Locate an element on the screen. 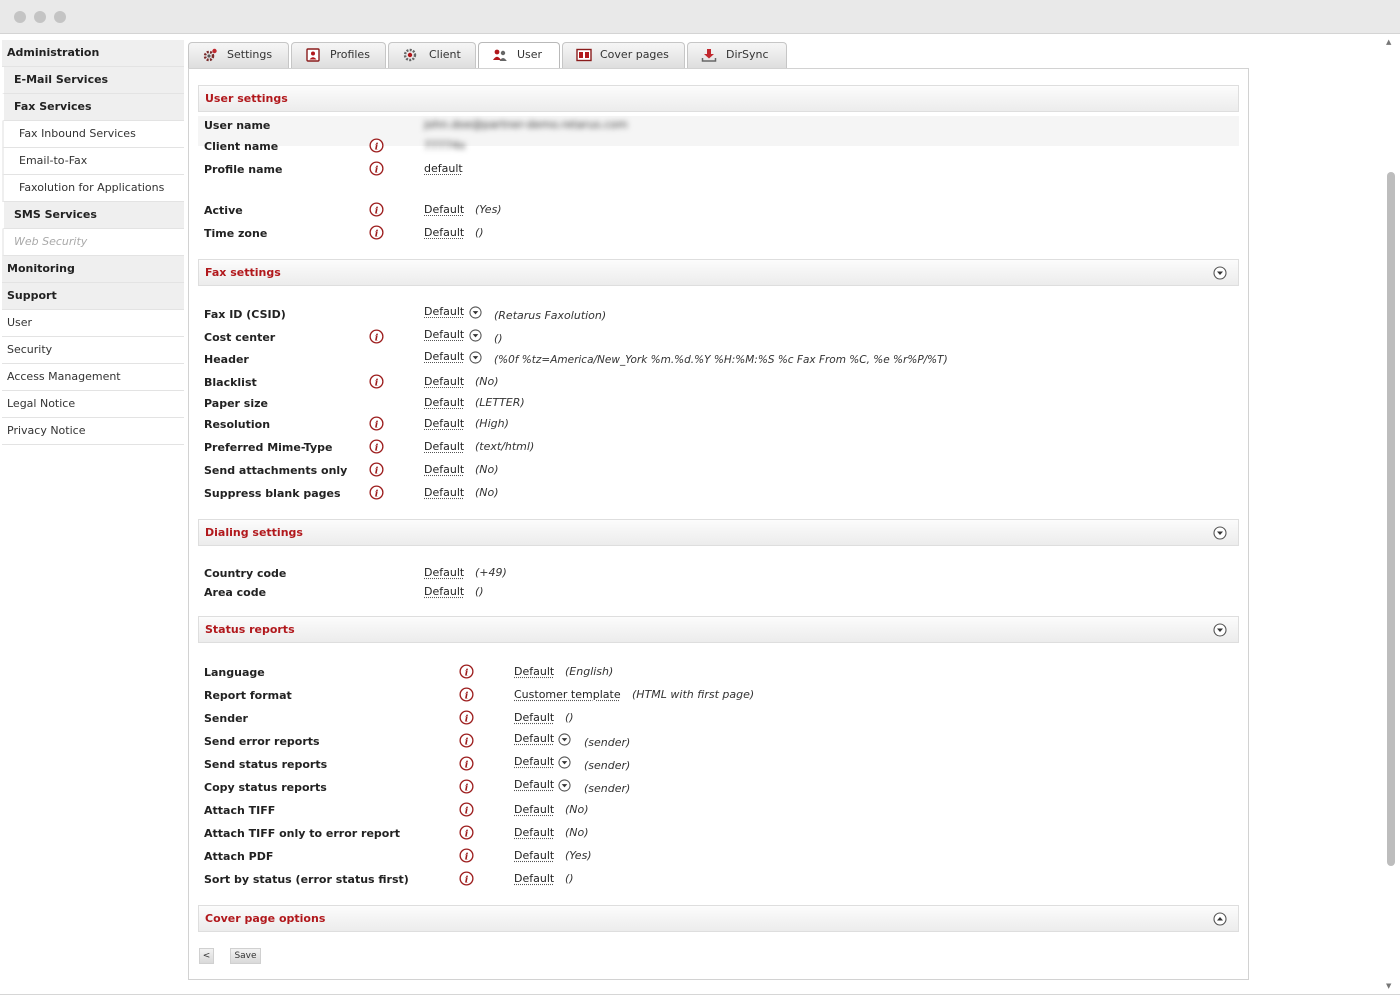 Image resolution: width=1400 pixels, height=997 pixels. back-button: < is located at coordinates (206, 956).